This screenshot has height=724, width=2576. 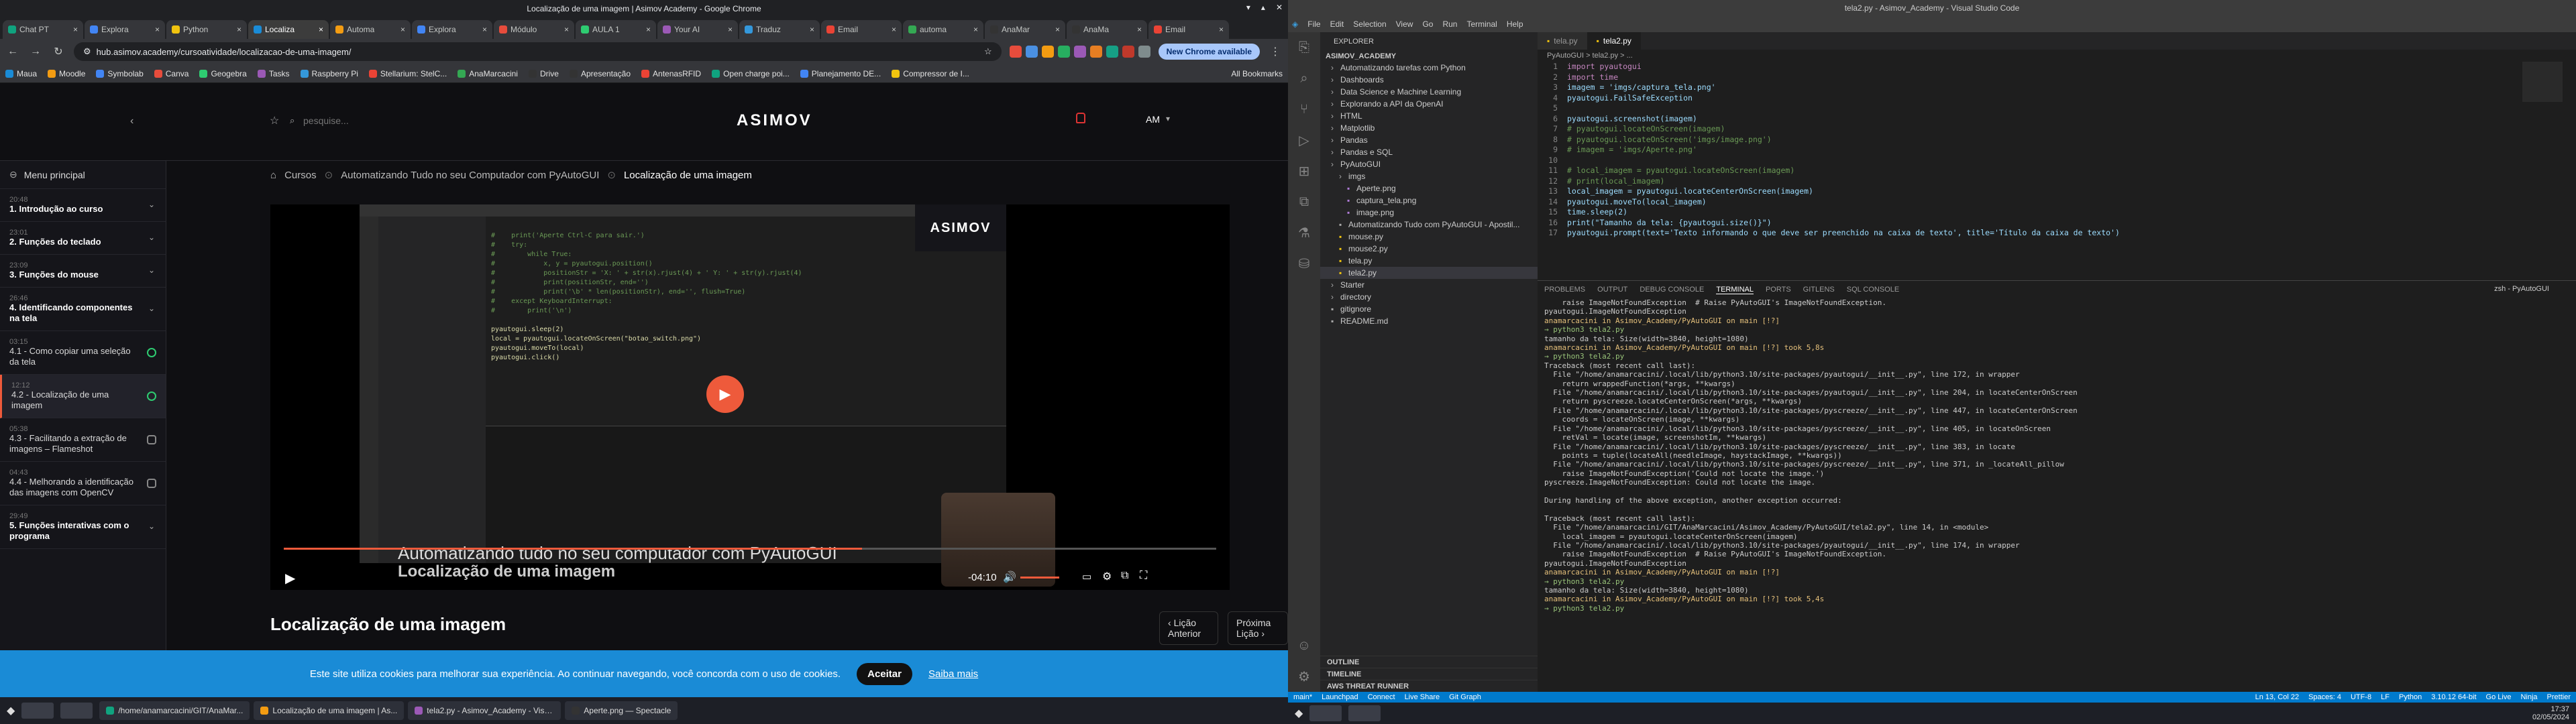 I want to click on indentation: Spaces: 4, so click(x=2324, y=697).